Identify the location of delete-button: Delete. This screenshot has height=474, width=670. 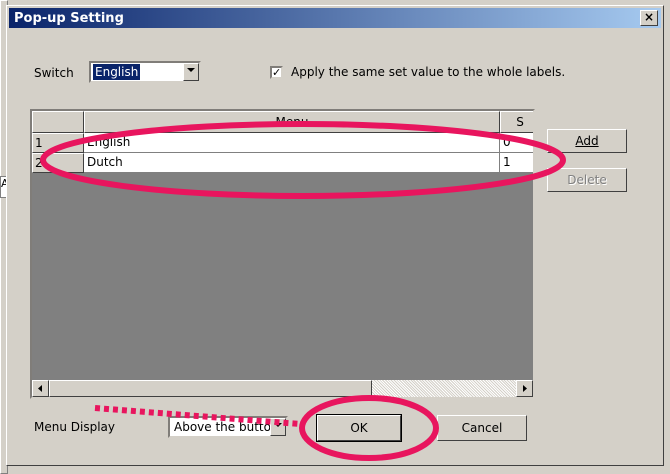
(587, 180).